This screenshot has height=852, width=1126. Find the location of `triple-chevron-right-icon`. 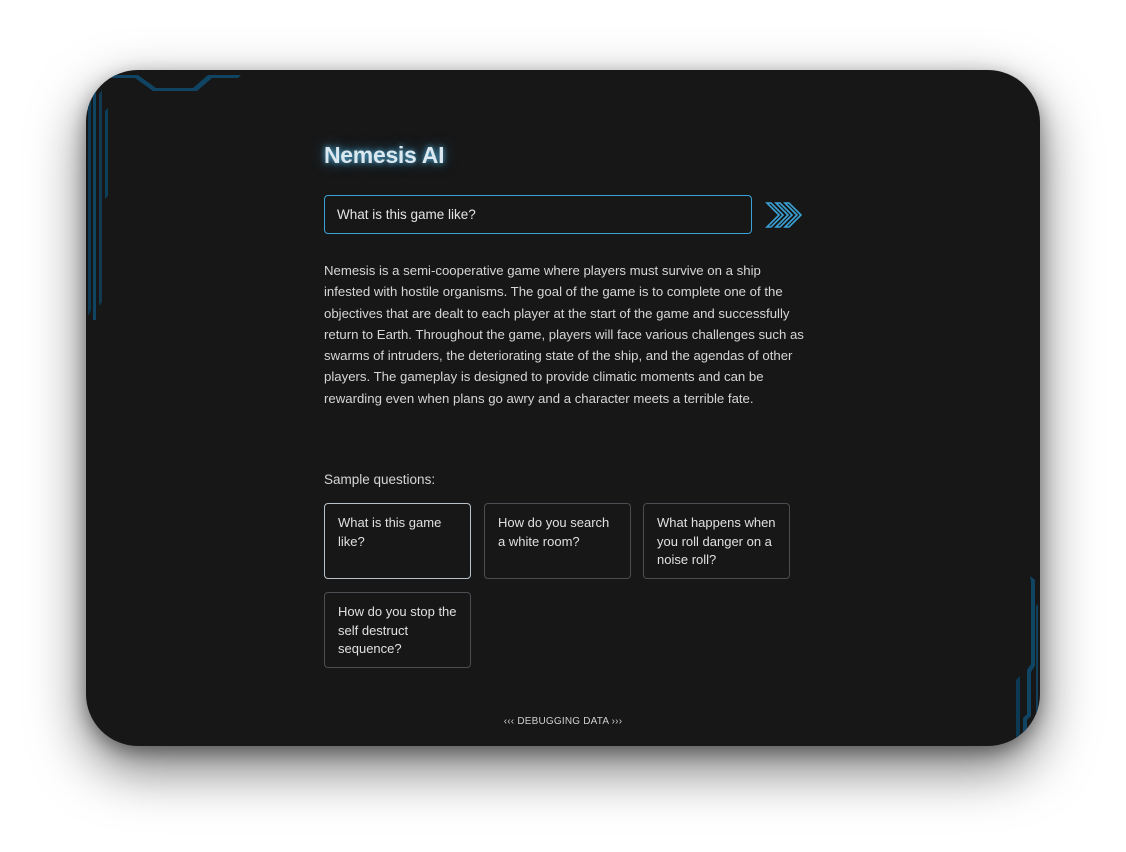

triple-chevron-right-icon is located at coordinates (784, 215).